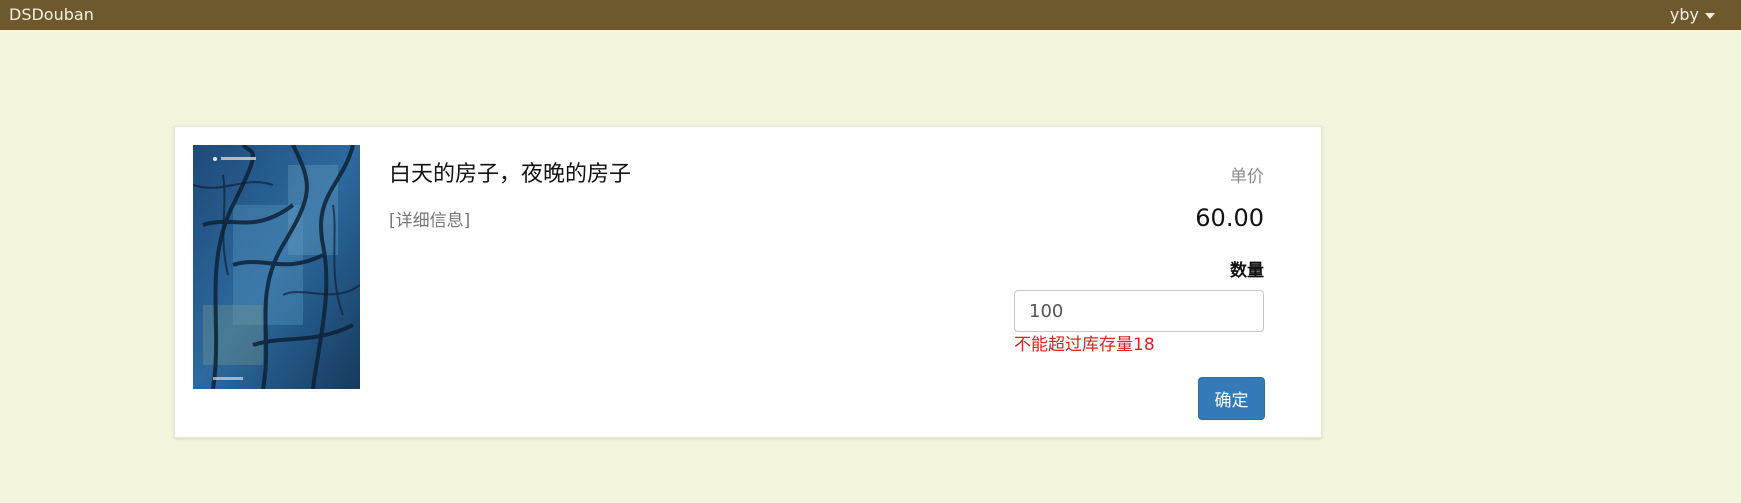 The width and height of the screenshot is (1741, 503). Describe the element at coordinates (276, 267) in the screenshot. I see `book-cover-image` at that location.